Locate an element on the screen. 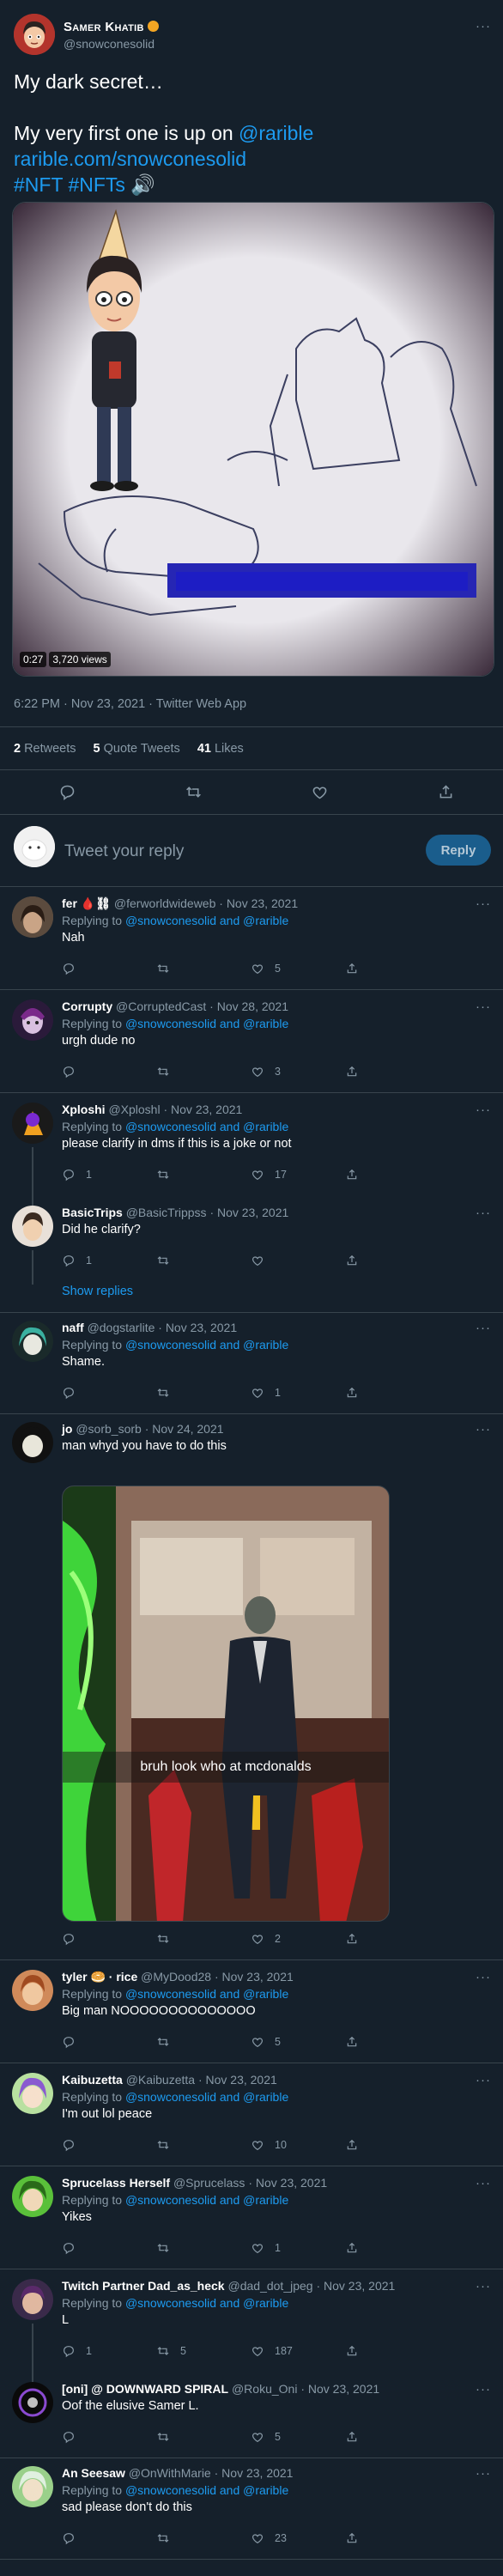 The height and width of the screenshot is (2576, 503). hashtags-link: #NFT #NFTs is located at coordinates (69, 185).